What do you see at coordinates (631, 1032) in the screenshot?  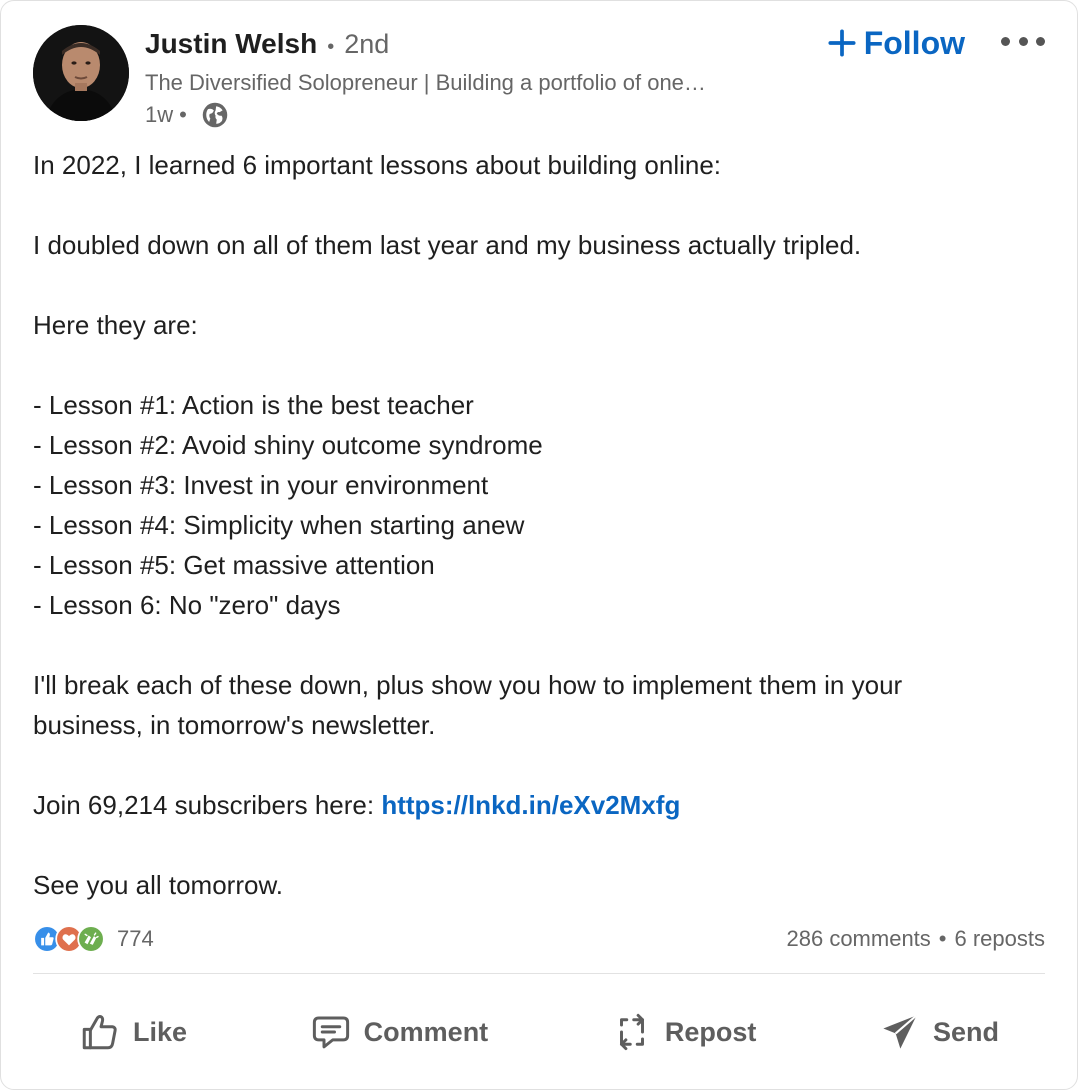 I see `repost-icon` at bounding box center [631, 1032].